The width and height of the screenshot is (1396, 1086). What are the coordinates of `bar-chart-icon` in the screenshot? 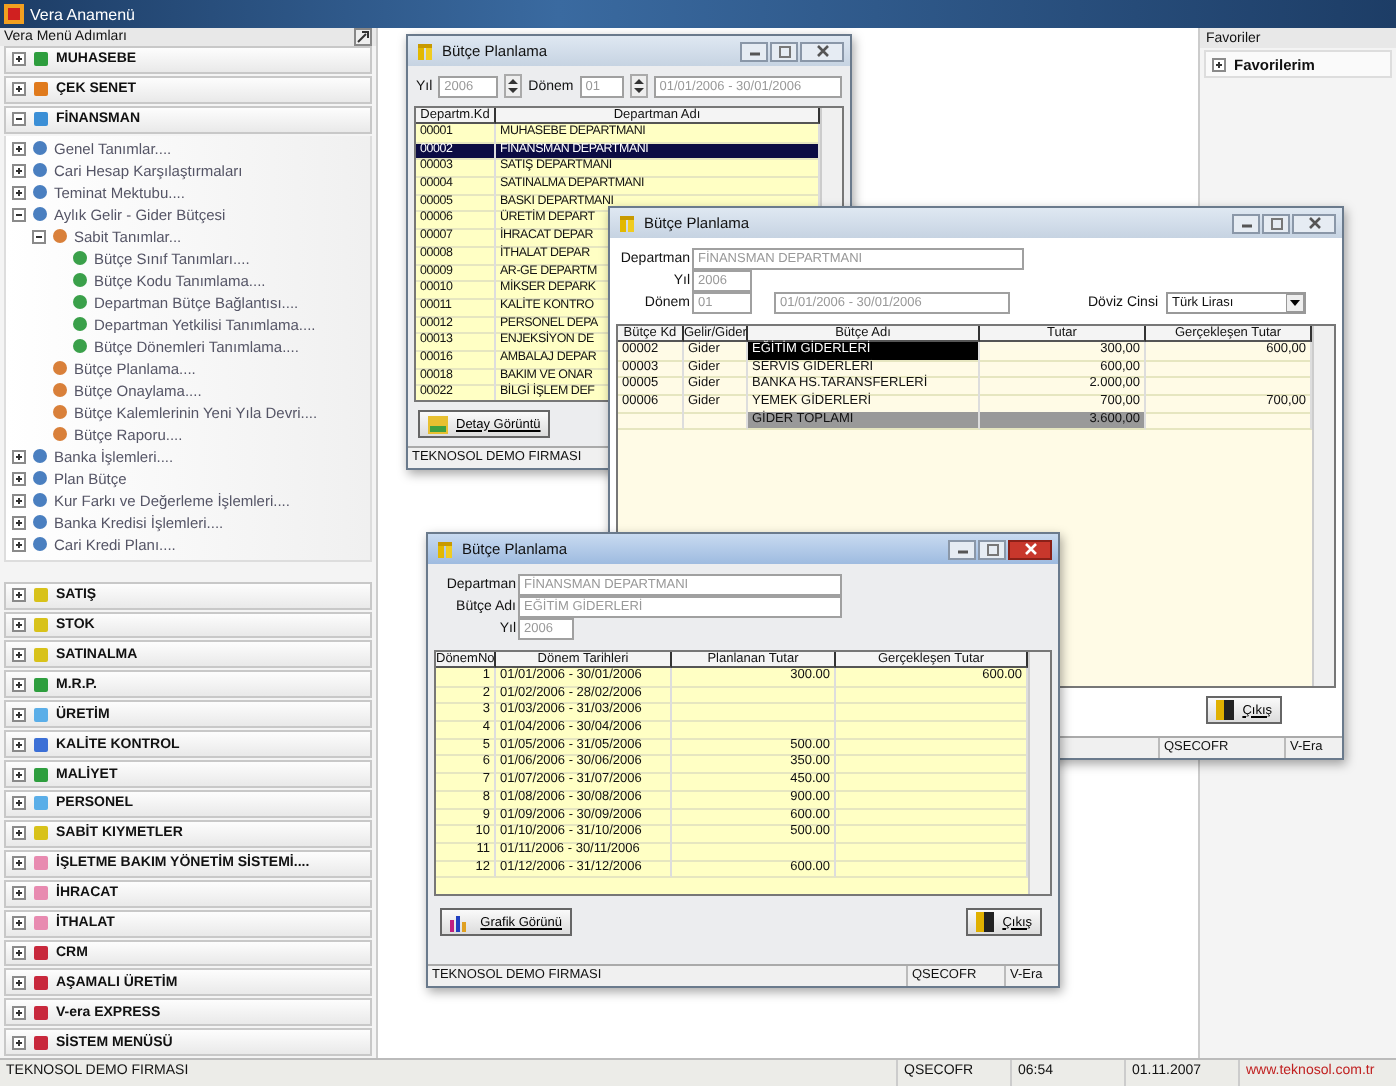 It's located at (460, 922).